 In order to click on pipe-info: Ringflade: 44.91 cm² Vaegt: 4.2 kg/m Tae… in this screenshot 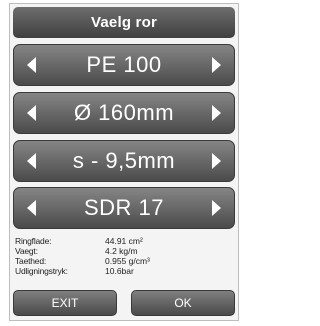, I will do `click(125, 256)`.